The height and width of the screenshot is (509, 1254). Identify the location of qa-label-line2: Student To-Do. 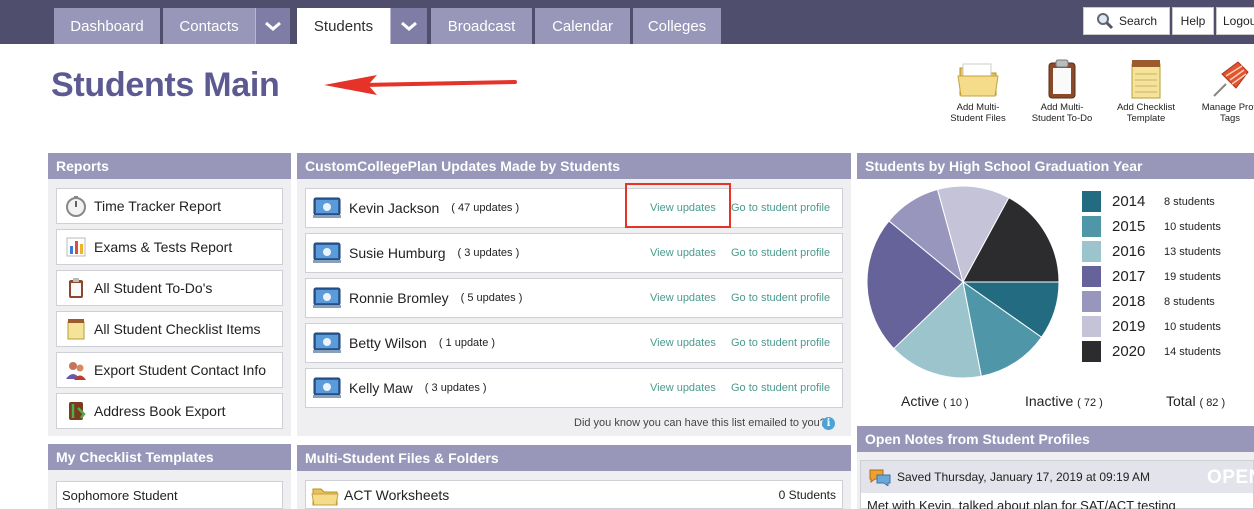
(1062, 118).